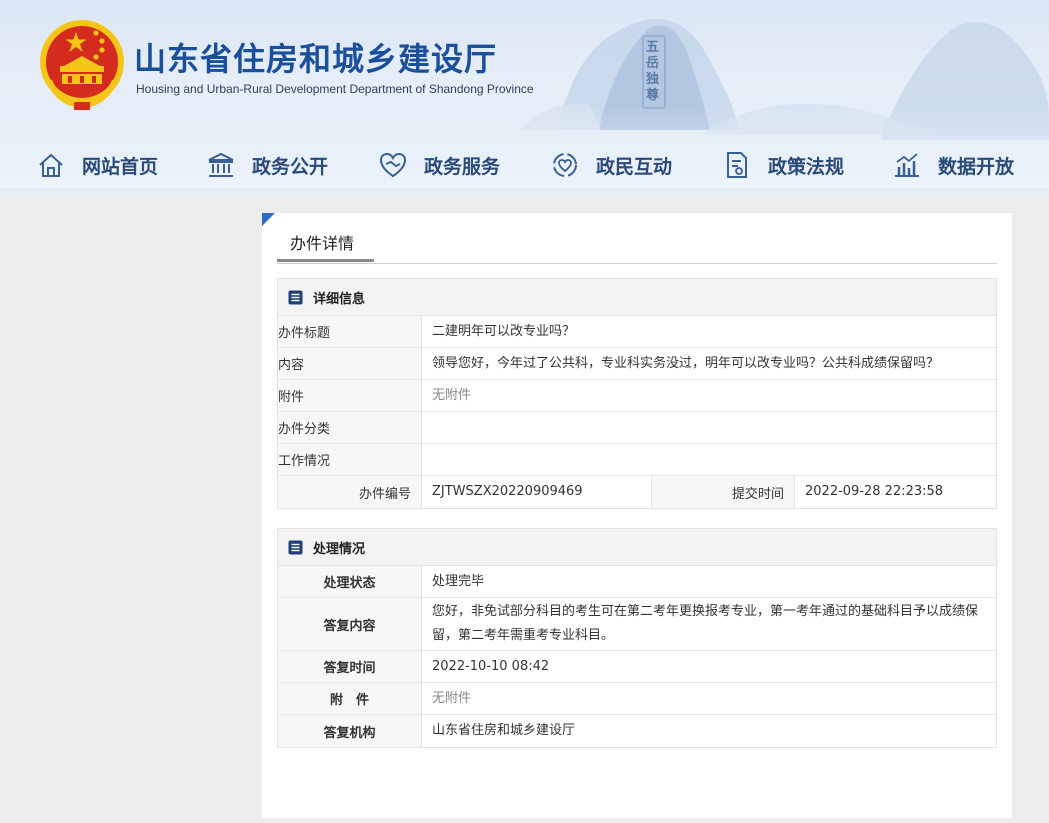 The height and width of the screenshot is (823, 1049). What do you see at coordinates (637, 245) in the screenshot?
I see `panel-header: 办件详情` at bounding box center [637, 245].